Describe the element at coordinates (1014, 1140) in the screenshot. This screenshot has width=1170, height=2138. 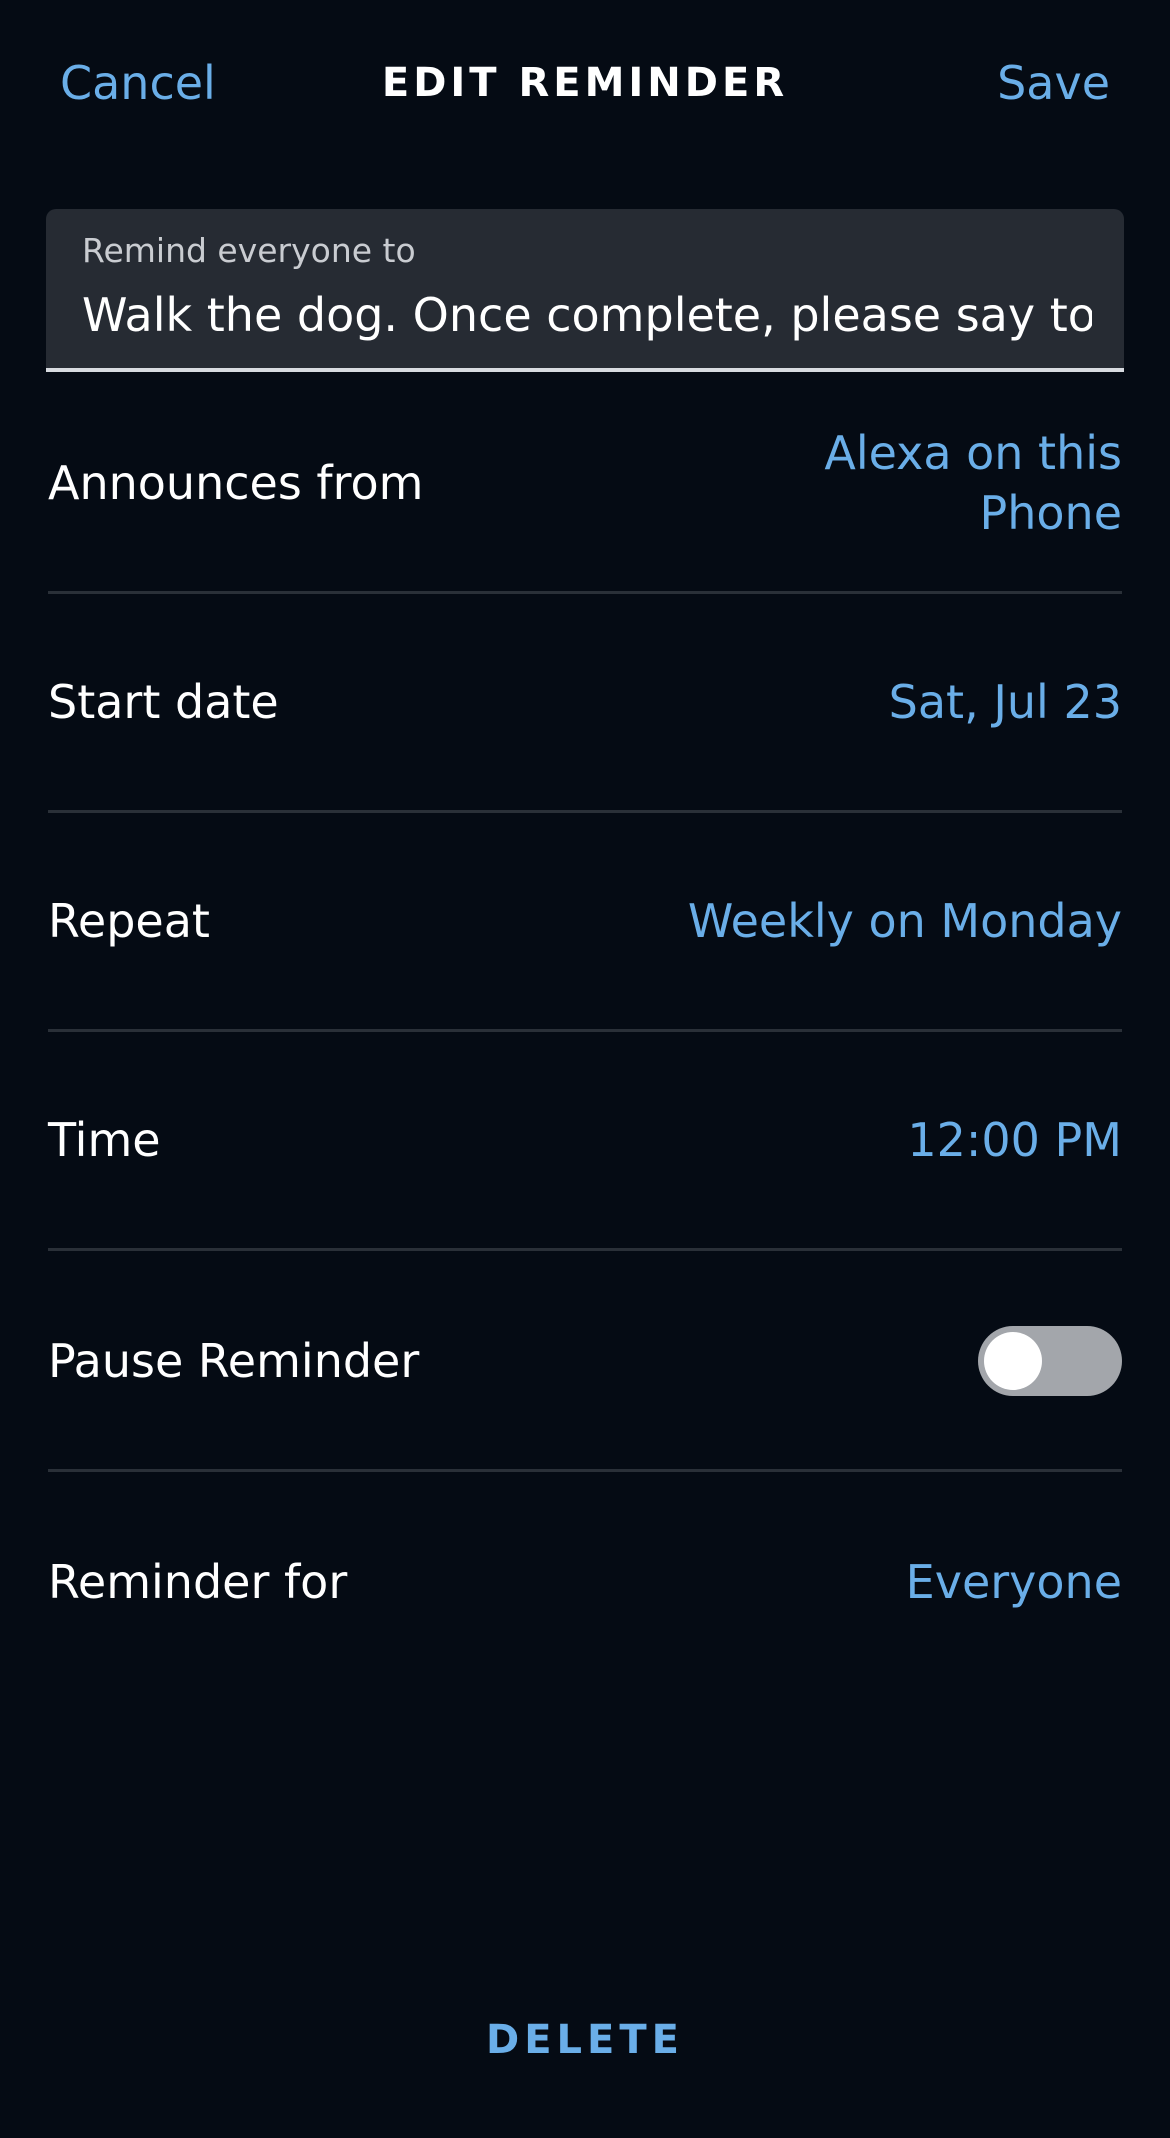
I see `time-value: 12:00 PM` at that location.